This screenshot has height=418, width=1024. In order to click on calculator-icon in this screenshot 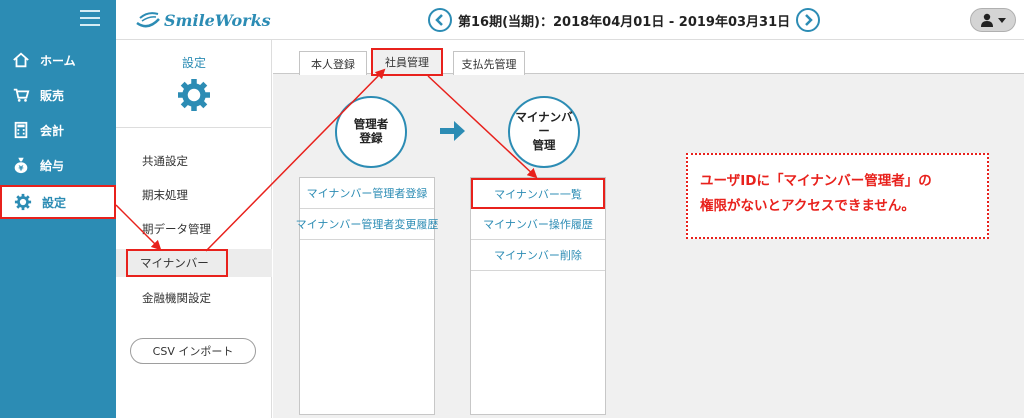, I will do `click(21, 130)`.